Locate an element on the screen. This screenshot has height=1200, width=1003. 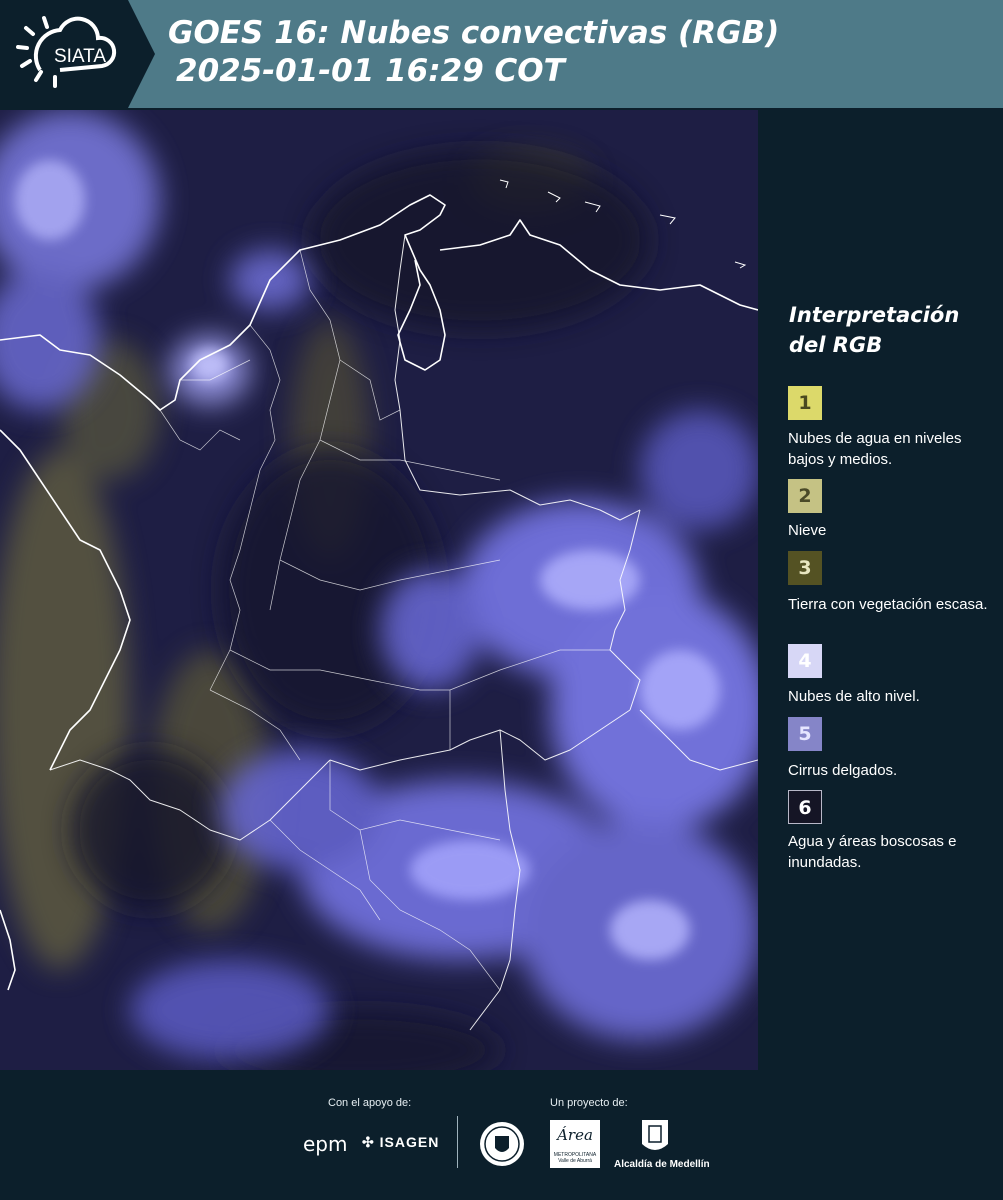
legend-title-line-1: Interpretación is located at coordinates (874, 315).